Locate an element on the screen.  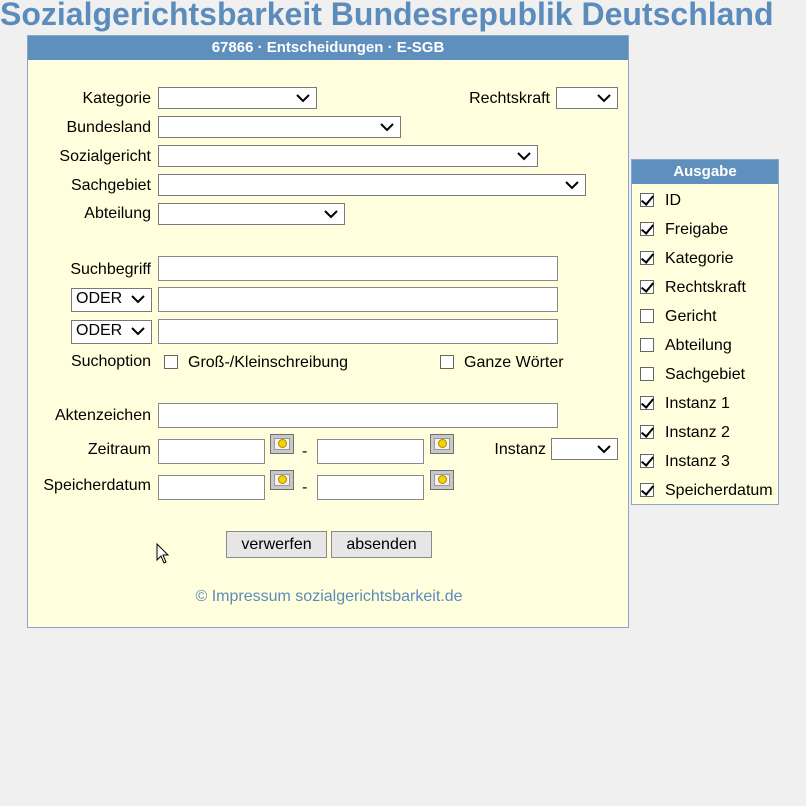
output-title: Ausgabe is located at coordinates (705, 172).